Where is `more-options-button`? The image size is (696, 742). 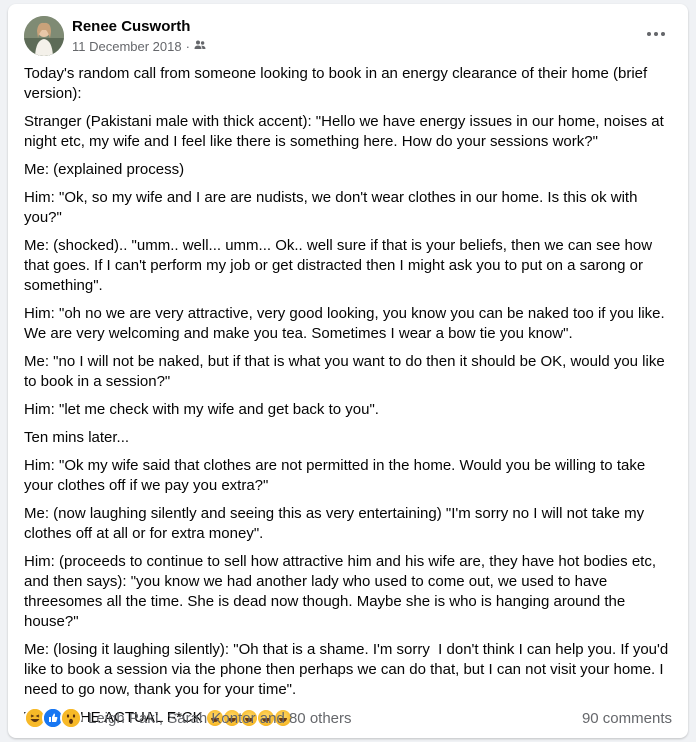 more-options-button is located at coordinates (656, 34).